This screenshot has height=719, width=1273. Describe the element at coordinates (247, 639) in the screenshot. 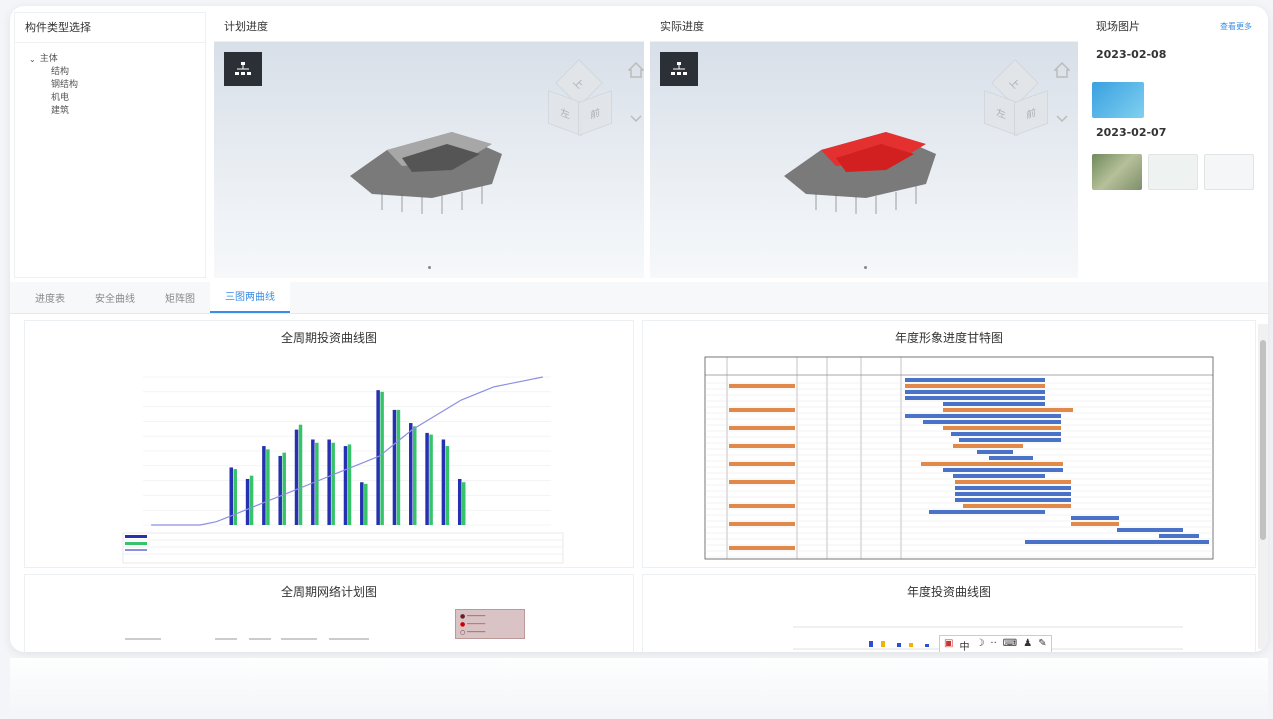

I see `network-header-row` at that location.